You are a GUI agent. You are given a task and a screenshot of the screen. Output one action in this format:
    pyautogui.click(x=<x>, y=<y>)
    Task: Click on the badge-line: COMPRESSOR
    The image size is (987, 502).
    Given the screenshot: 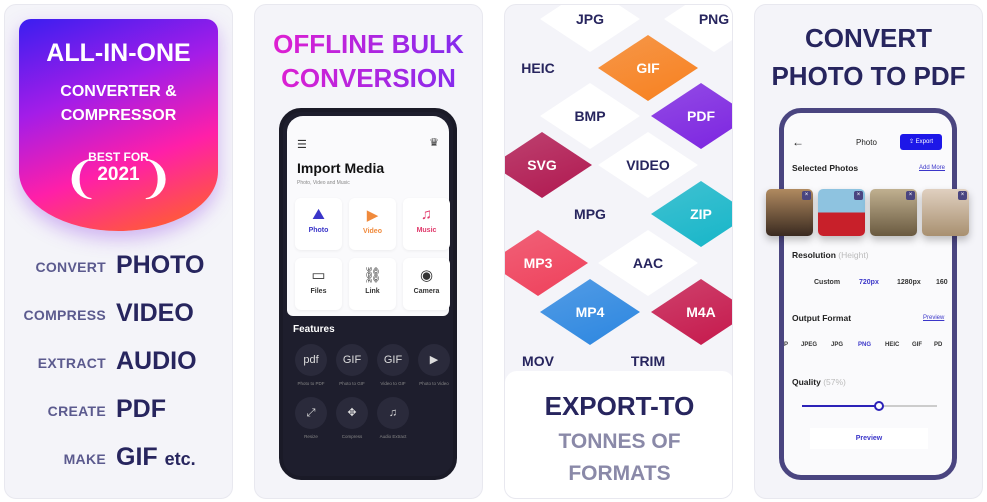 What is the action you would take?
    pyautogui.click(x=118, y=115)
    